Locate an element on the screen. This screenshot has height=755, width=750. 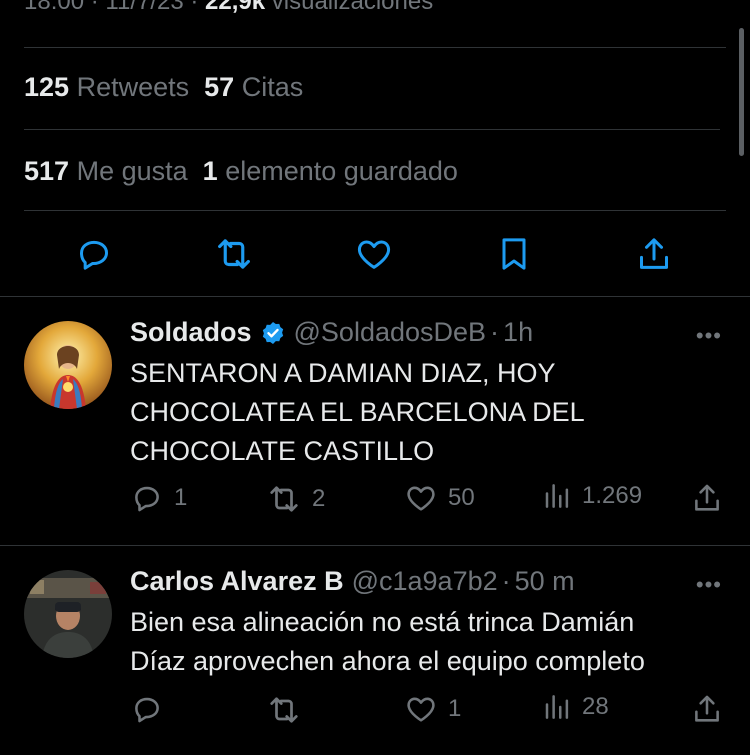
reply-actions: 1 2 50 1.269 is located at coordinates (375, 501).